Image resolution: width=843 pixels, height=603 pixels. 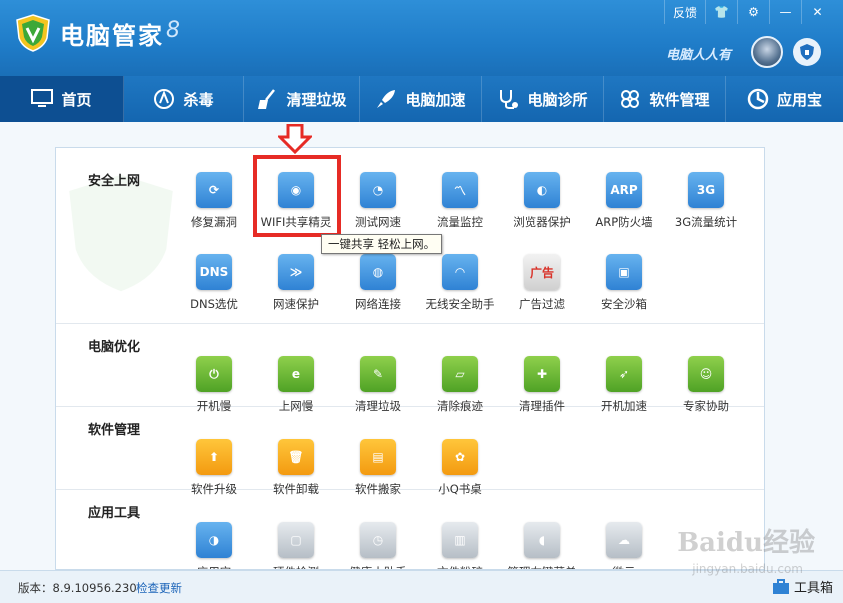 What do you see at coordinates (557, 99) in the screenshot?
I see `tab-clinic-label: 电脑诊所` at bounding box center [557, 99].